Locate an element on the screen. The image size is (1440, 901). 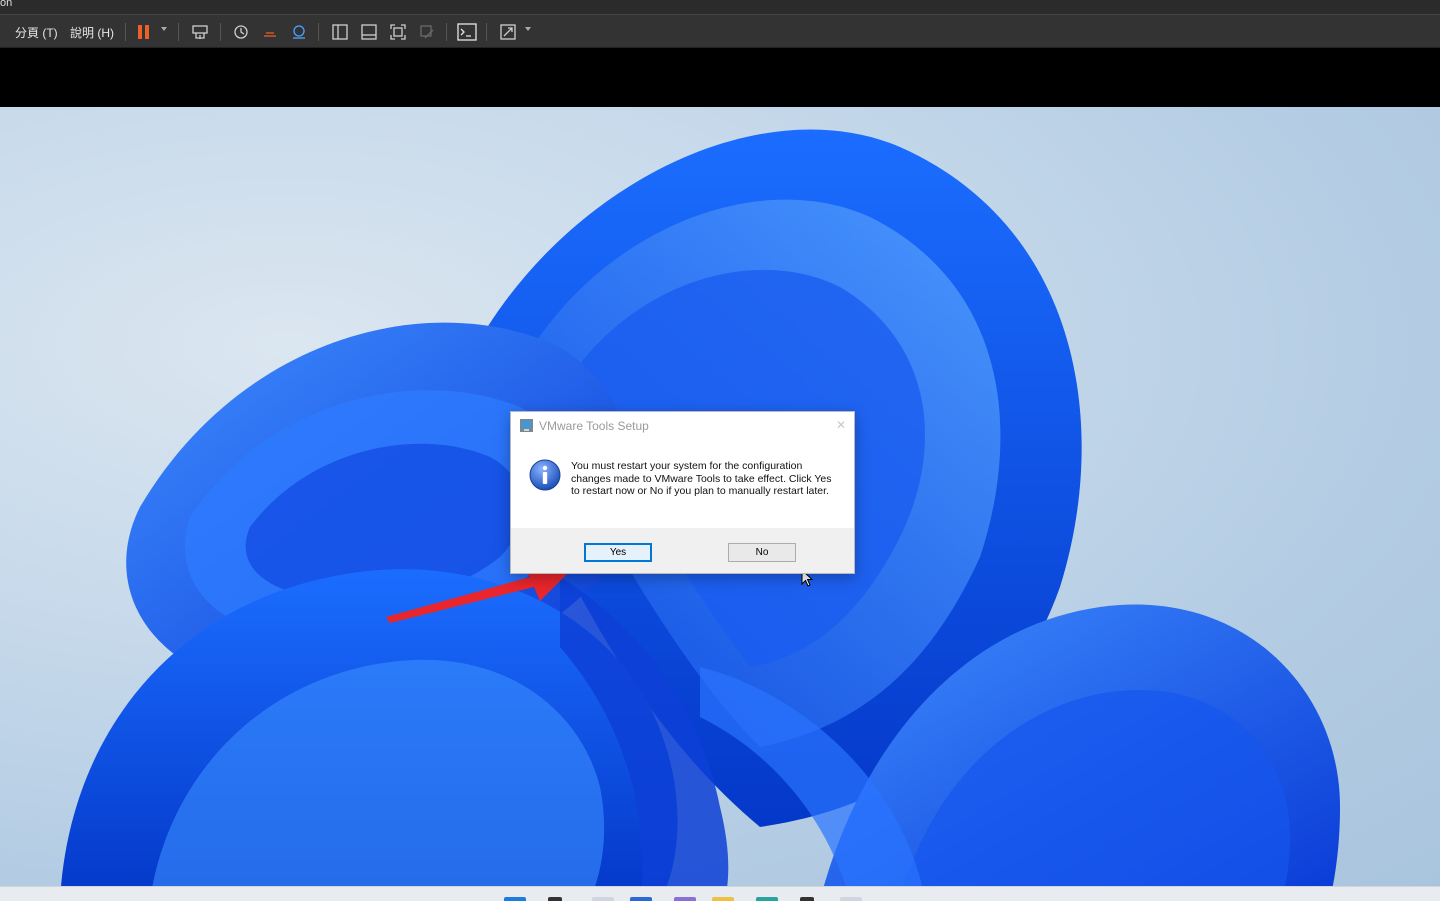
snapshot-manager-icon is located at coordinates (299, 32).